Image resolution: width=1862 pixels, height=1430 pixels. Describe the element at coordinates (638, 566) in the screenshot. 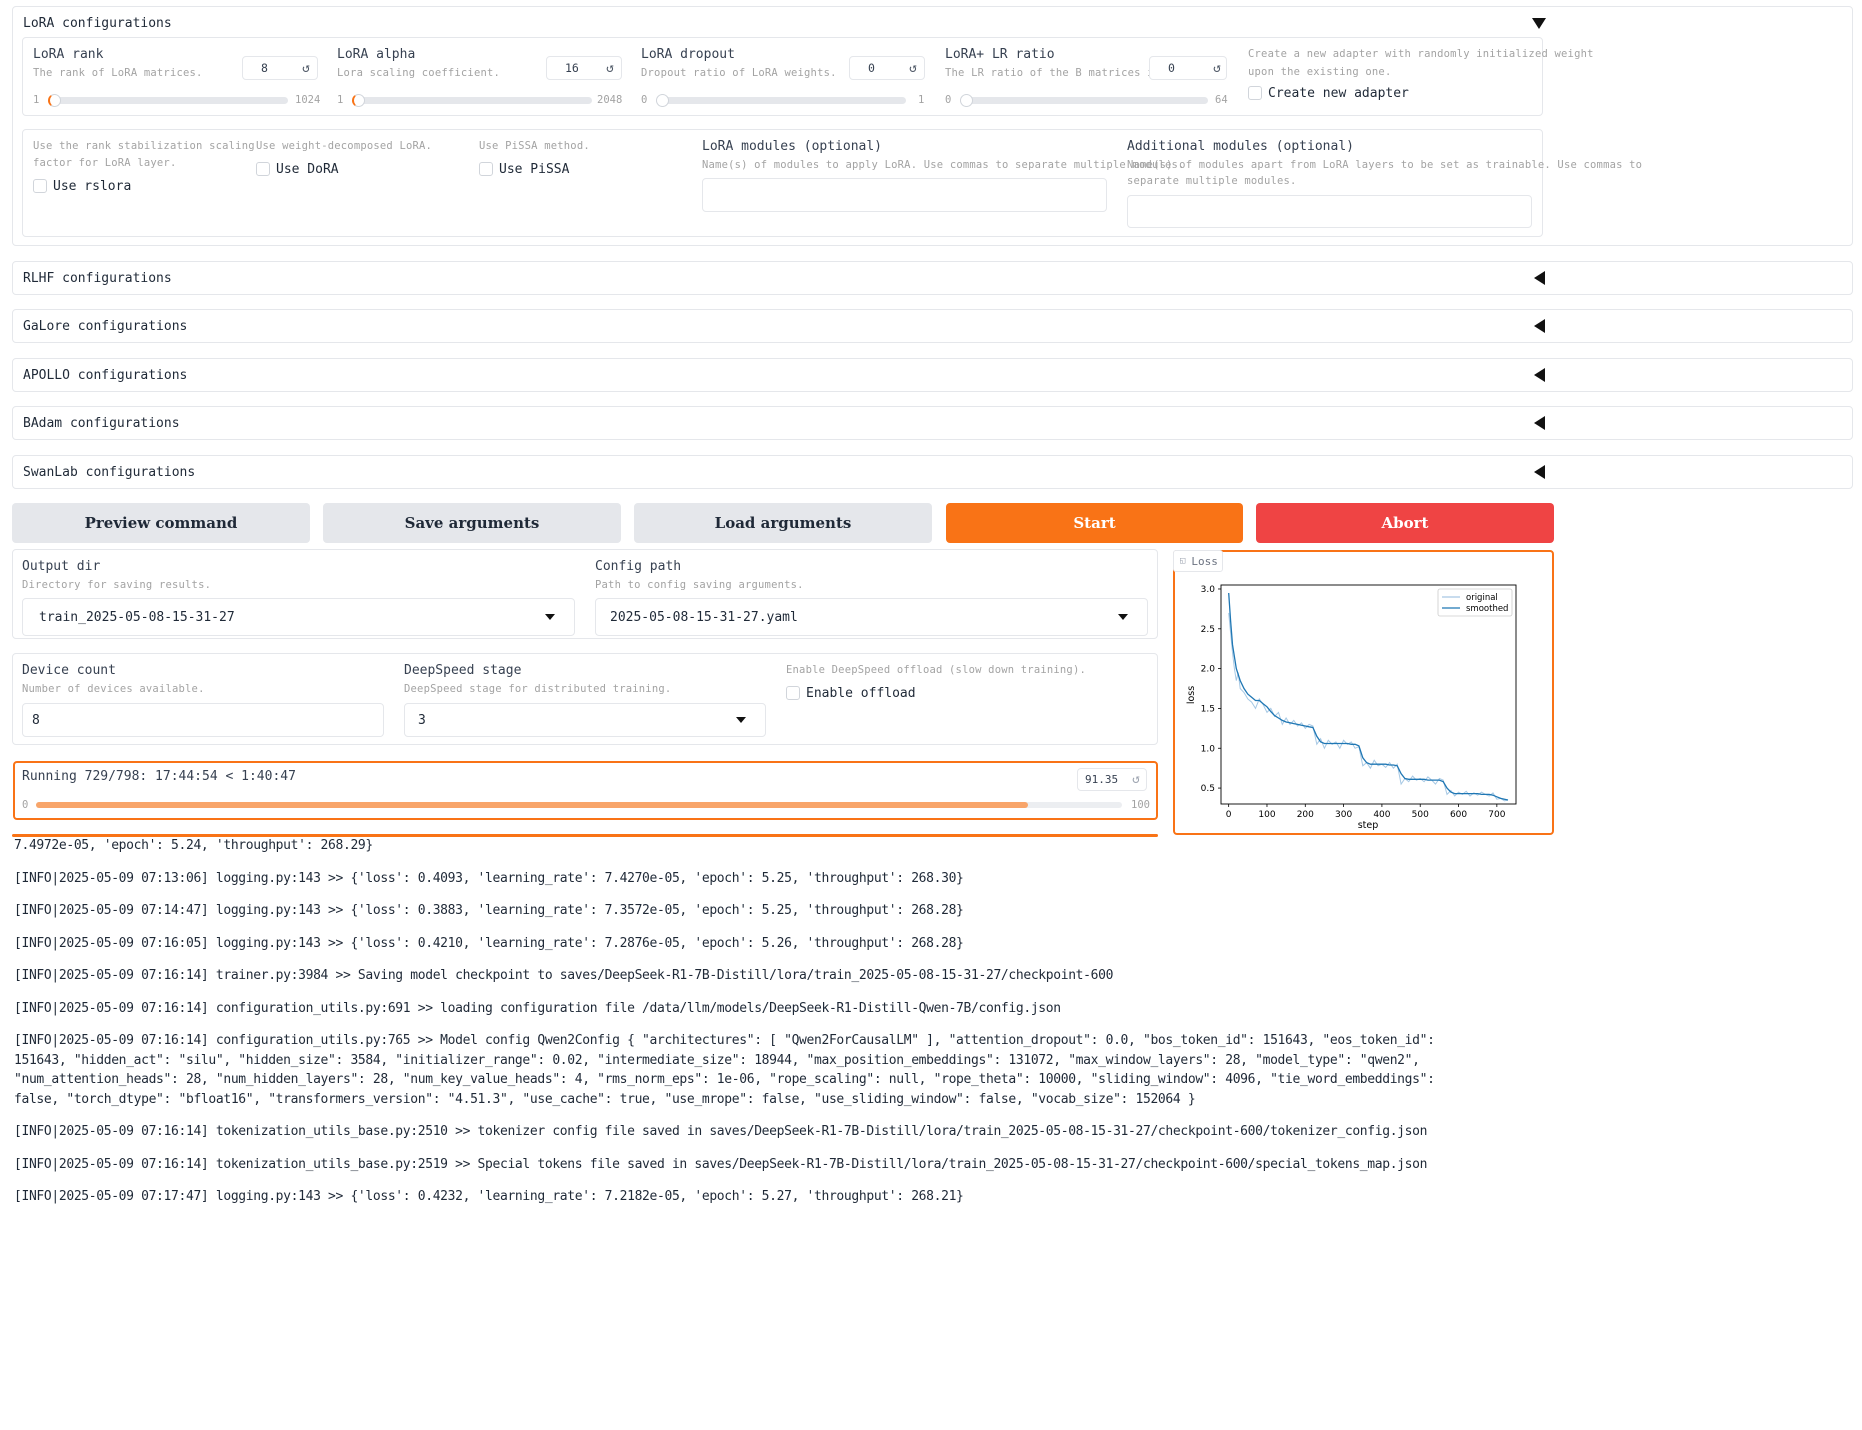

I see `config-path-label: Config path` at that location.